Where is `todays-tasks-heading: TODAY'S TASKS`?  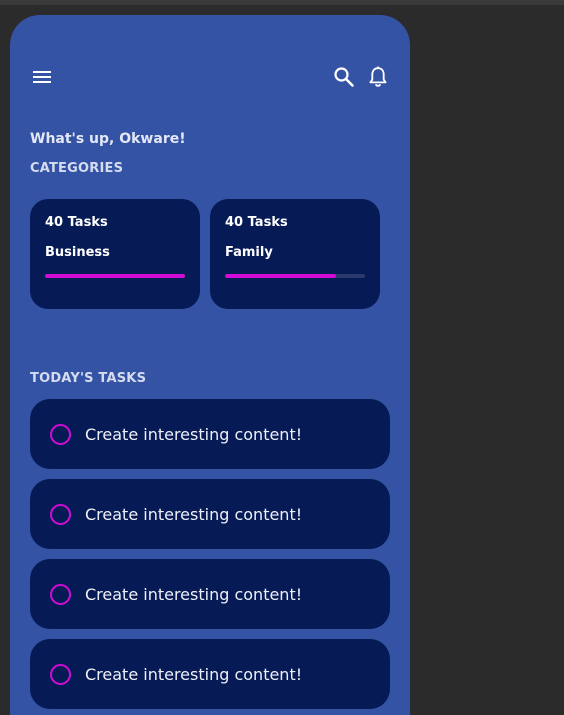 todays-tasks-heading: TODAY'S TASKS is located at coordinates (88, 378).